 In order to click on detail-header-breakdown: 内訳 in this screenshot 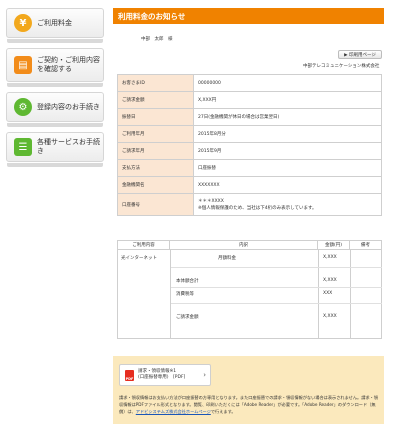, I will do `click(244, 245)`.